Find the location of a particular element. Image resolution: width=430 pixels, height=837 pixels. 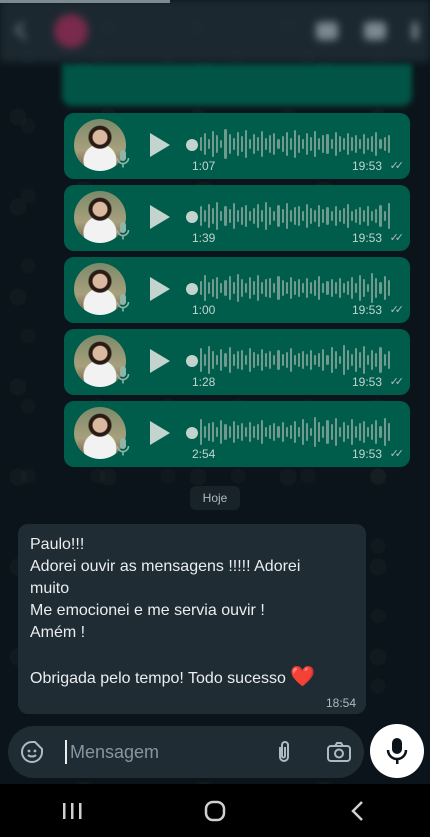

chat-header-blurred is located at coordinates (215, 31).